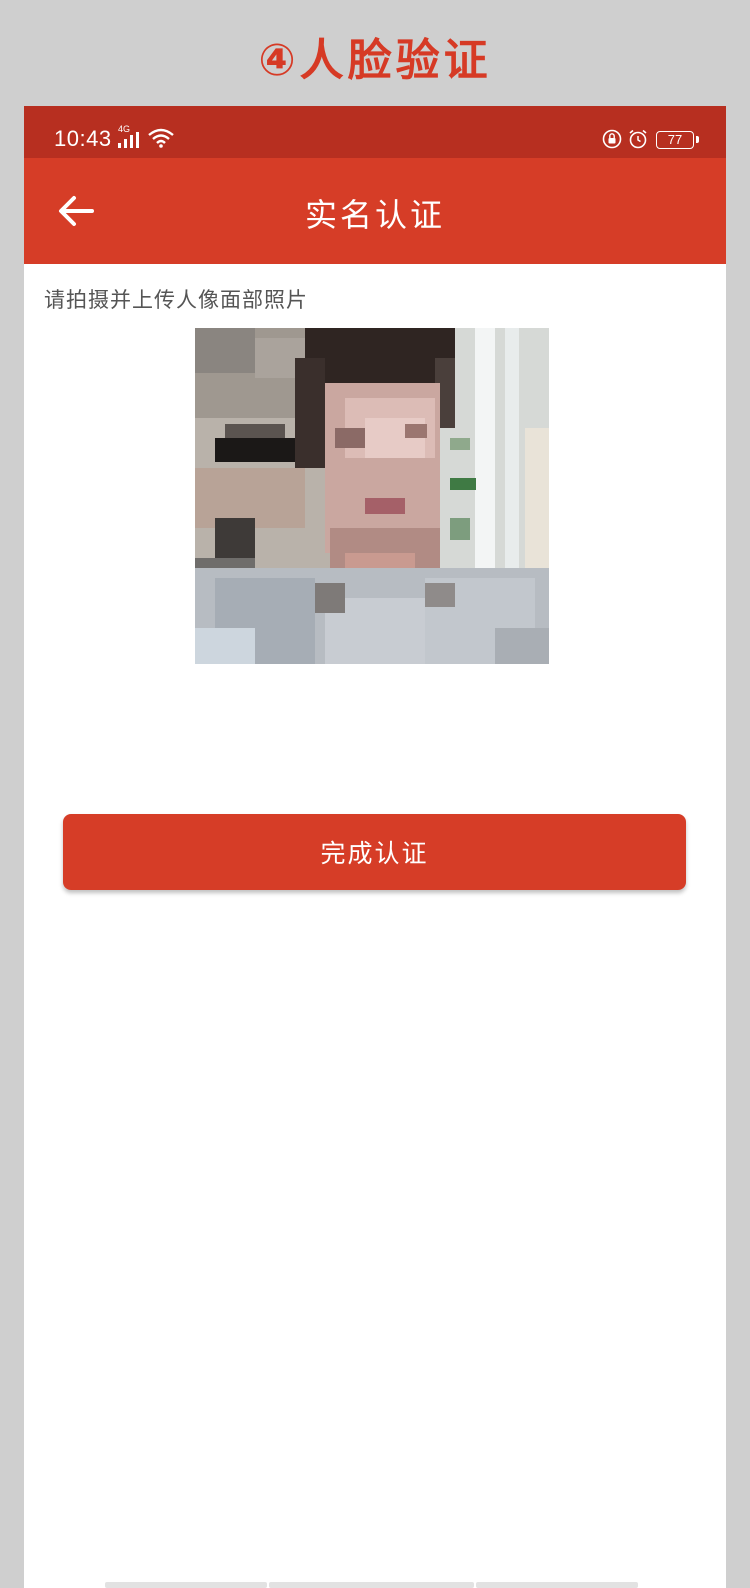 Image resolution: width=750 pixels, height=1588 pixels. I want to click on face-photo, so click(372, 496).